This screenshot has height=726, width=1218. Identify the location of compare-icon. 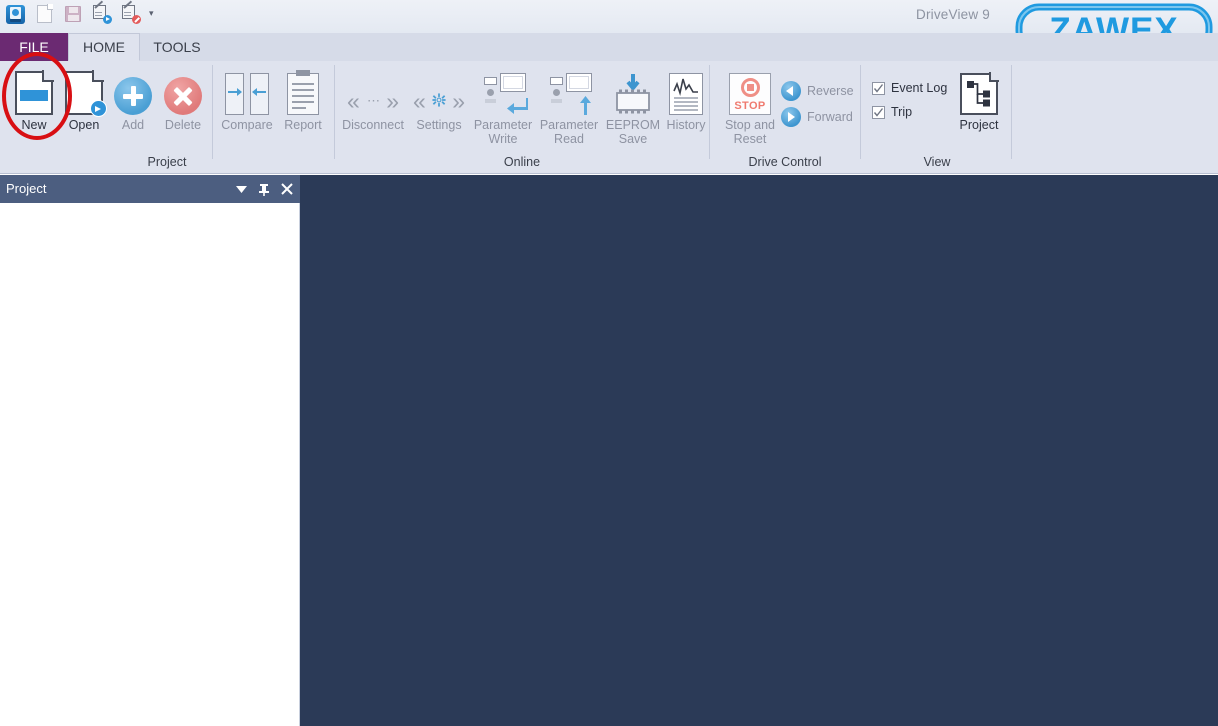
(247, 94).